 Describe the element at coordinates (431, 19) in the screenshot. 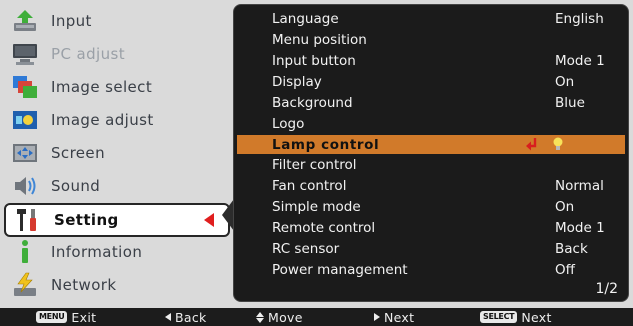

I see `setting-row-language: Language English` at that location.